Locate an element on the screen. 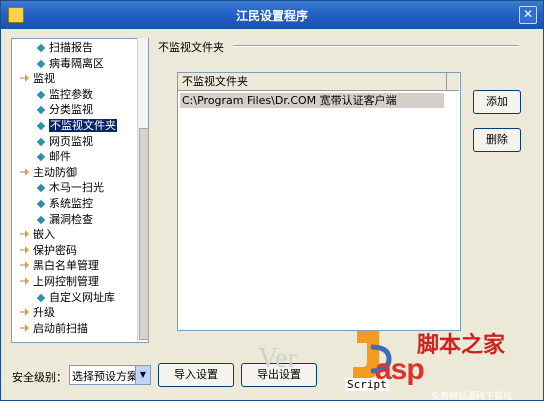 This screenshot has width=544, height=402. tree-item: 升级 is located at coordinates (37, 313).